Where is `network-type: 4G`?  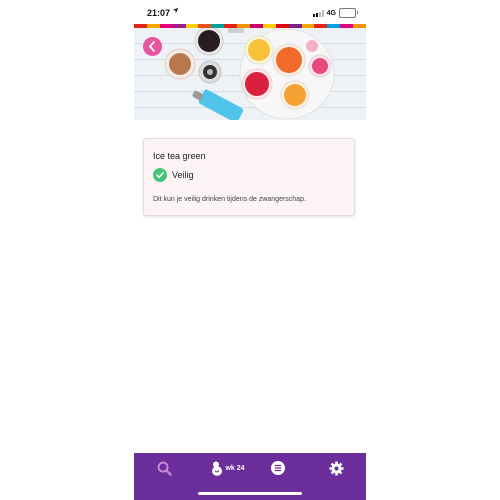 network-type: 4G is located at coordinates (331, 13).